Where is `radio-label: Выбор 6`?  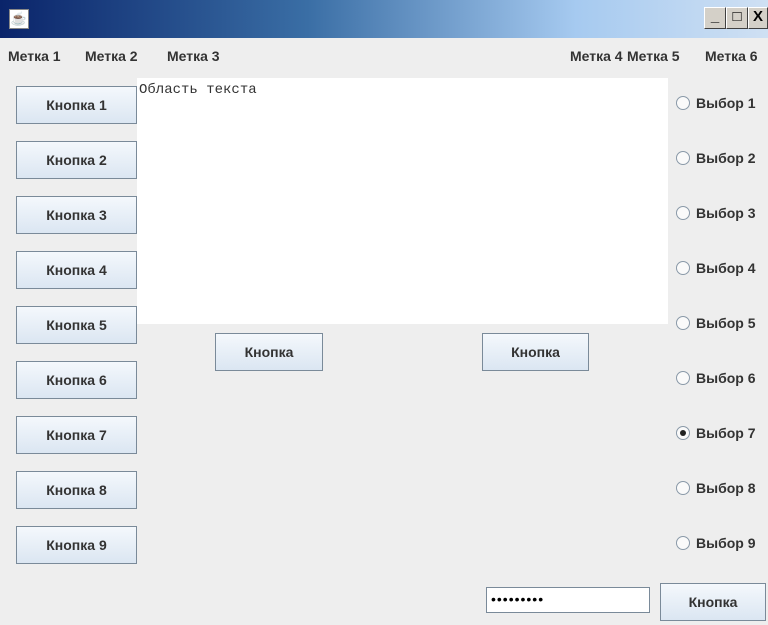 radio-label: Выбор 6 is located at coordinates (726, 378).